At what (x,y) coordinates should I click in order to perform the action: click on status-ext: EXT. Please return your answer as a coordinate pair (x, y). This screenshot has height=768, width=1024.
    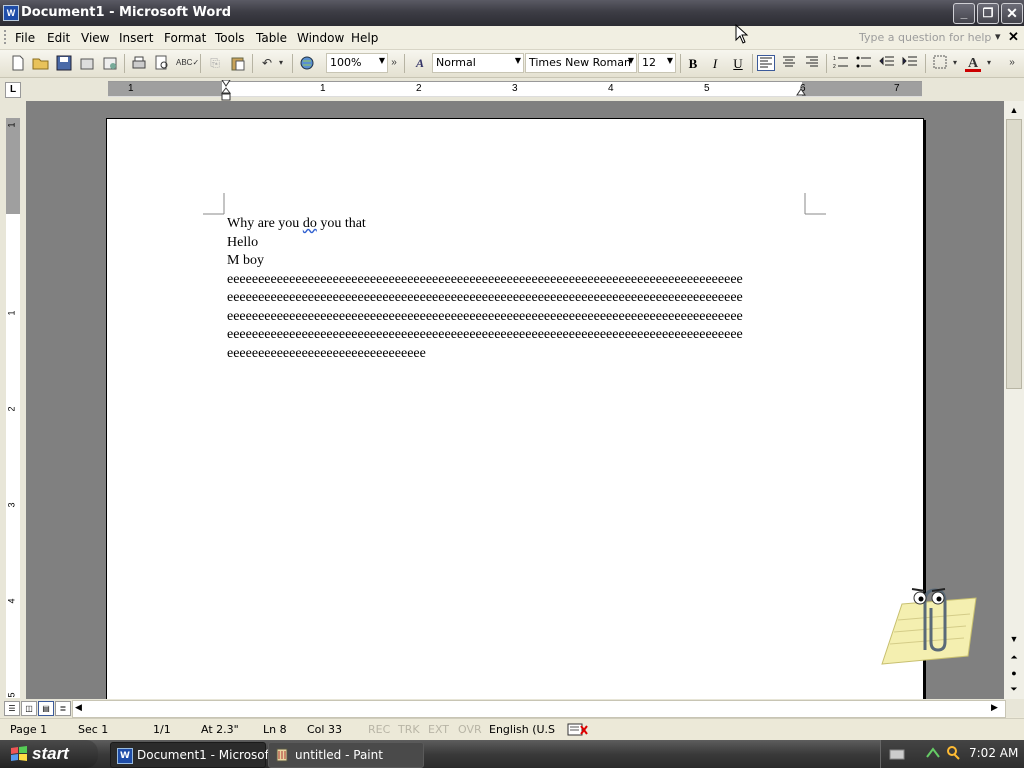
    Looking at the image, I should click on (438, 729).